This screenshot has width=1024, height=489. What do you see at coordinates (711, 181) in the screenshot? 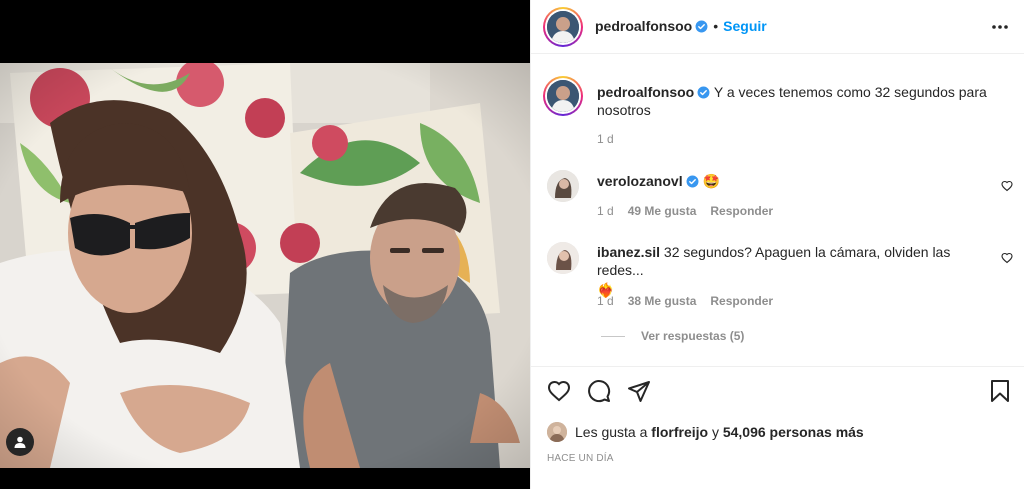
I see `comment-text: 🤩` at bounding box center [711, 181].